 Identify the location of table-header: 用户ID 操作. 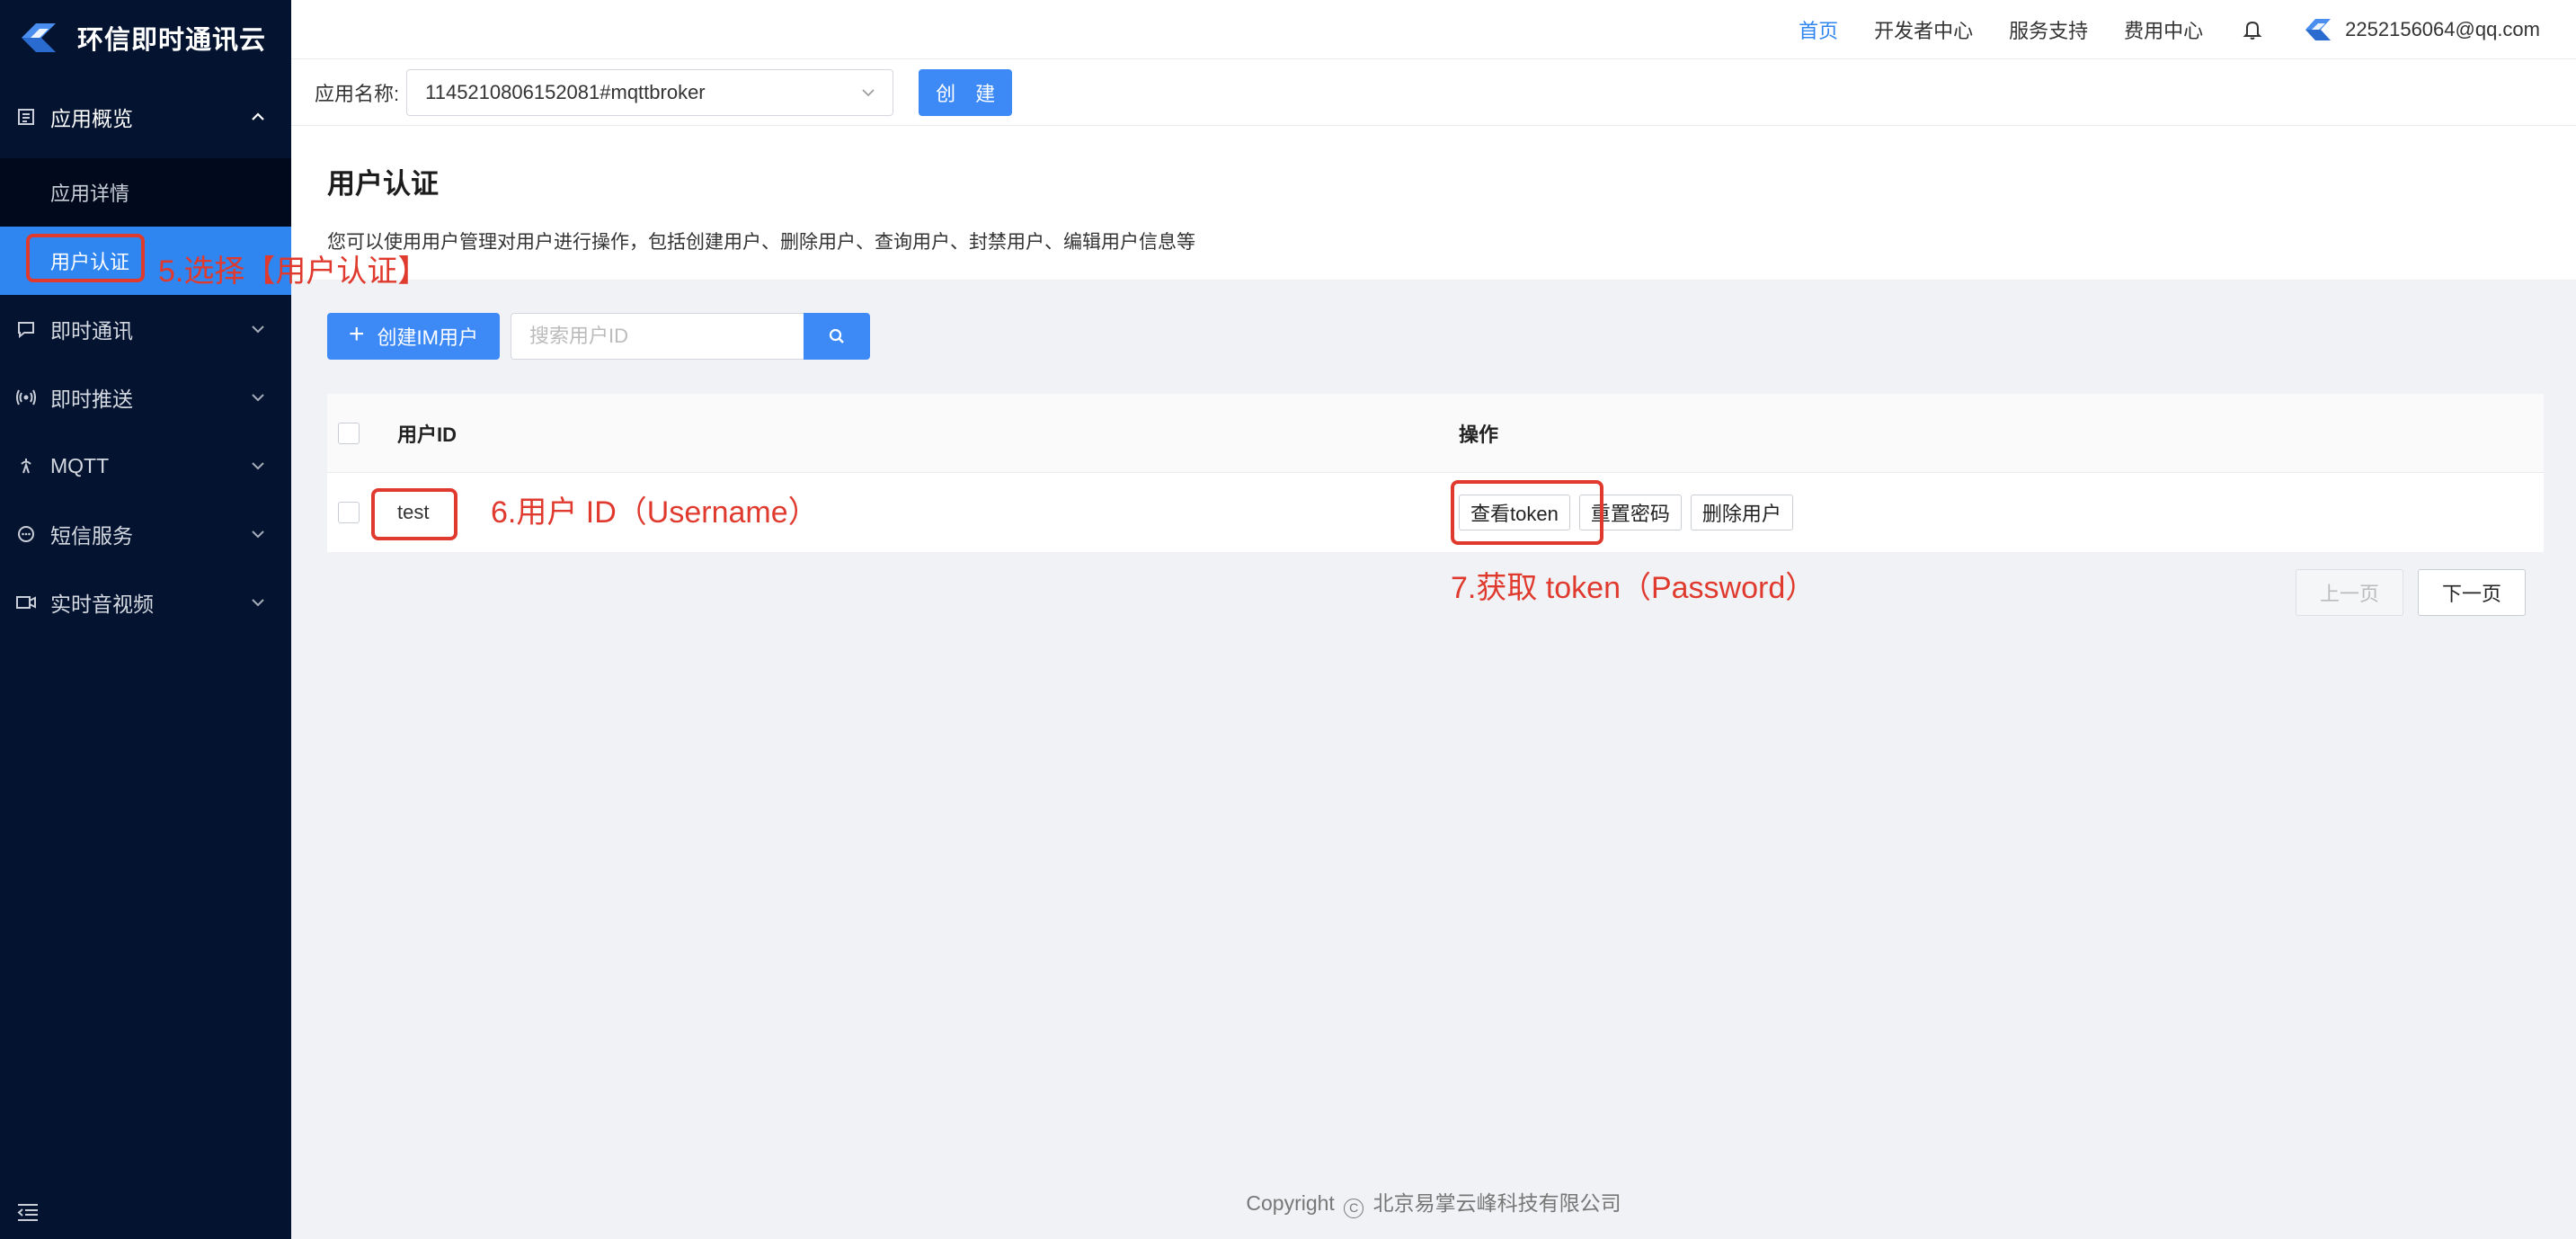
(1435, 433).